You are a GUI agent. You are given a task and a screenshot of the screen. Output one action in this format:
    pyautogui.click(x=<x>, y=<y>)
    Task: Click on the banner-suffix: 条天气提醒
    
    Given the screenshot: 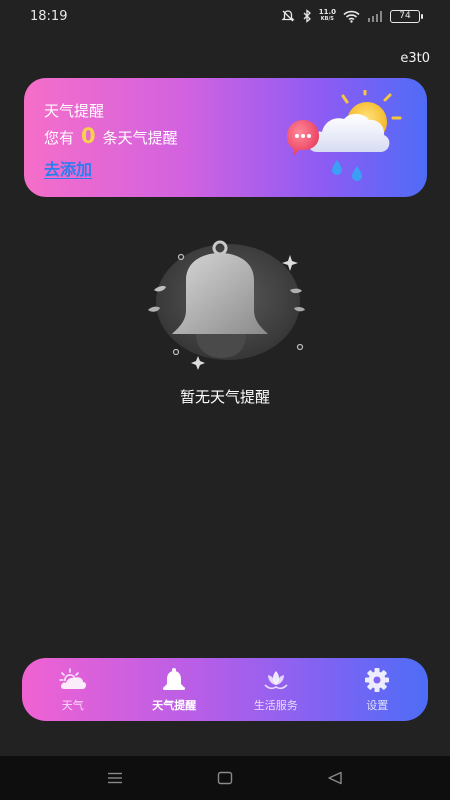 What is the action you would take?
    pyautogui.click(x=140, y=138)
    